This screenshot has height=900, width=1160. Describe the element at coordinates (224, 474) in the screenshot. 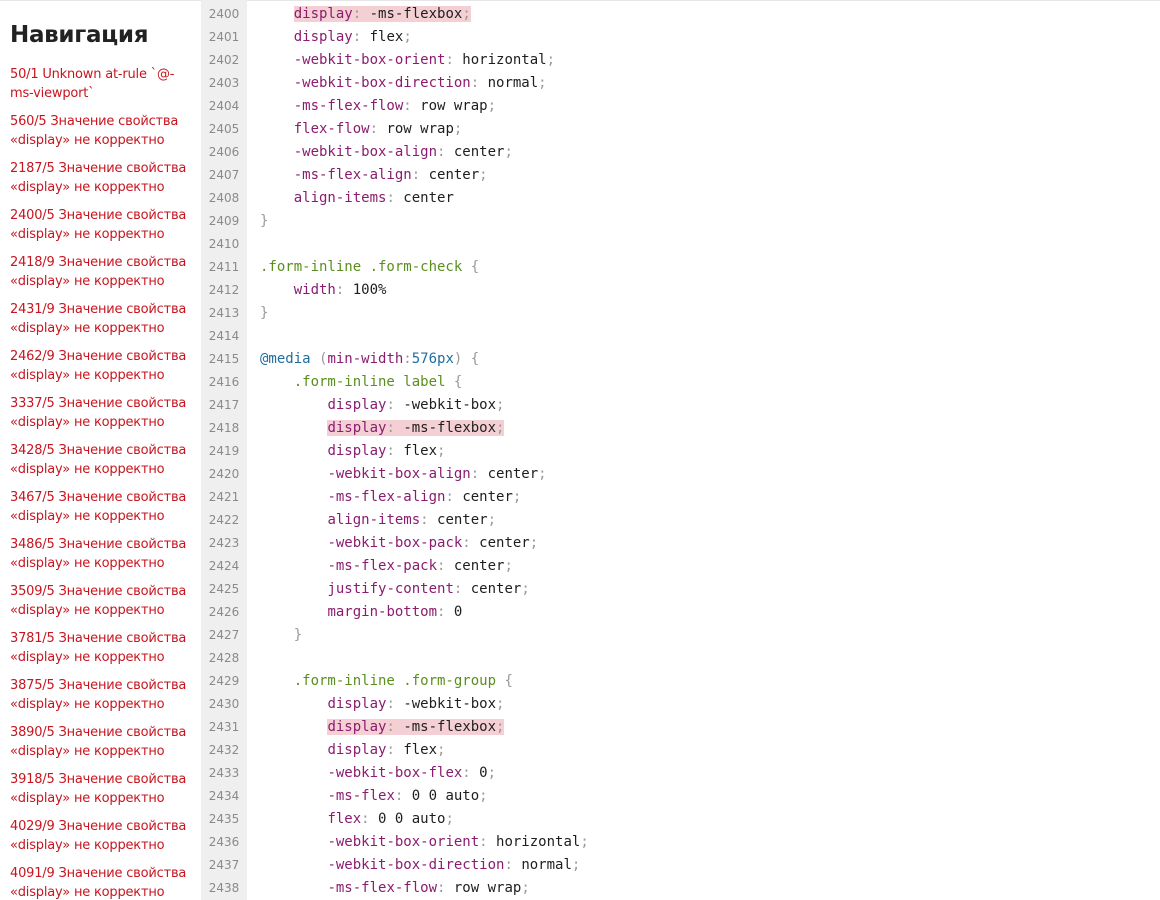

I see `line-number: 2420` at that location.